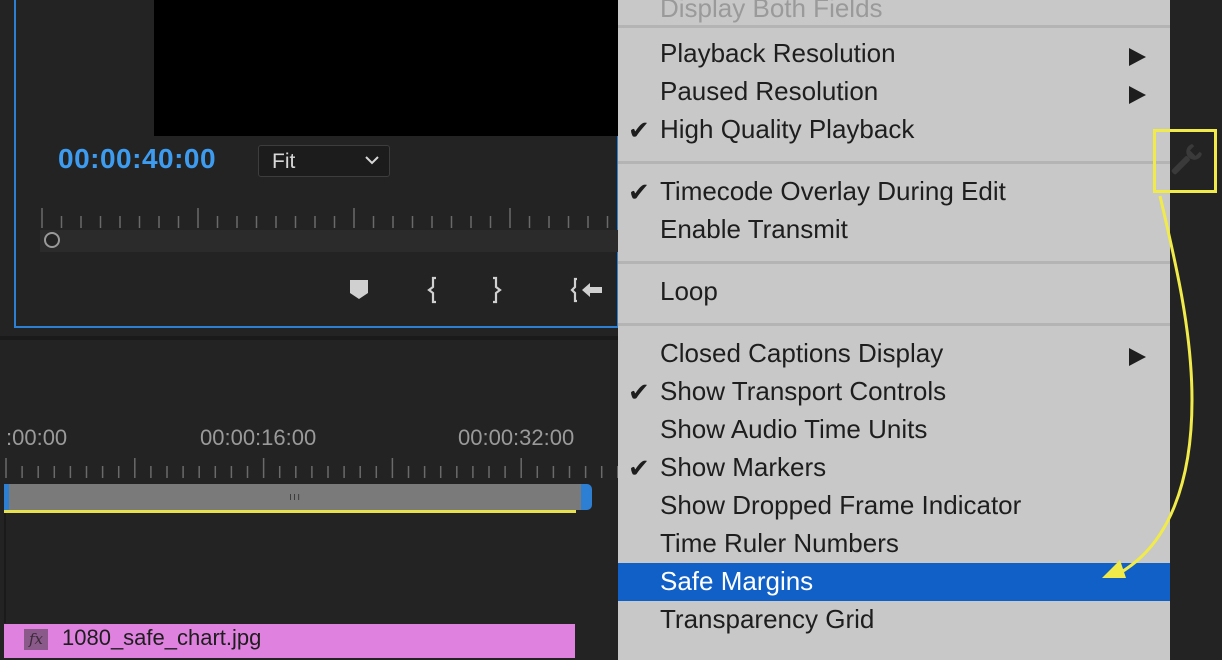  I want to click on menu-item-enable-transmit: Enable Transmit, so click(894, 230).